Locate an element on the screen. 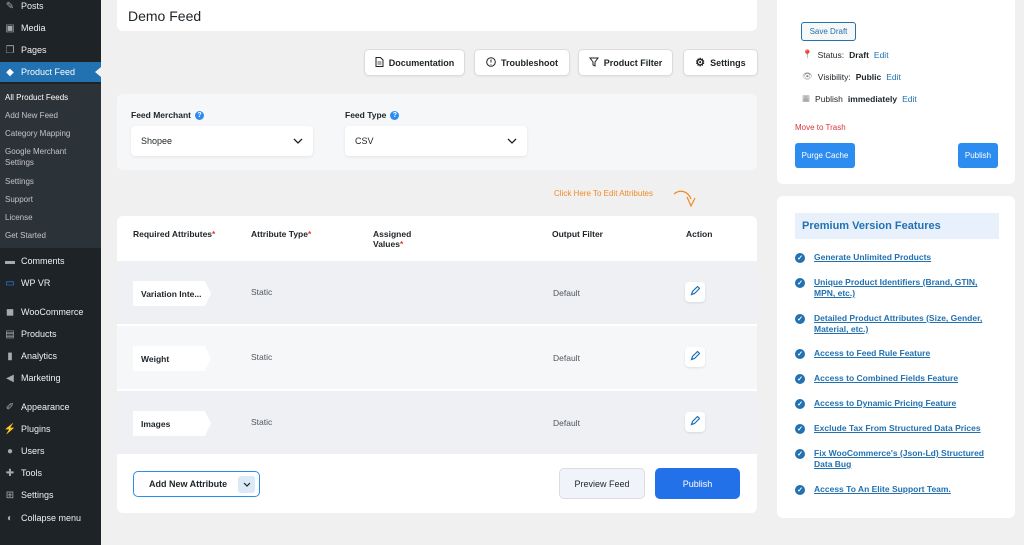 The height and width of the screenshot is (545, 1024). settings-button: ⚙ Settings is located at coordinates (720, 62).